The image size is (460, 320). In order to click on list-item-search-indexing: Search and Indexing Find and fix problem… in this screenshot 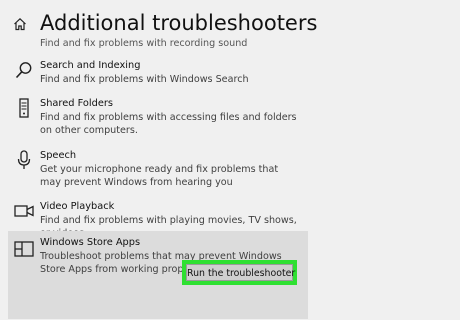, I will do `click(154, 73)`.